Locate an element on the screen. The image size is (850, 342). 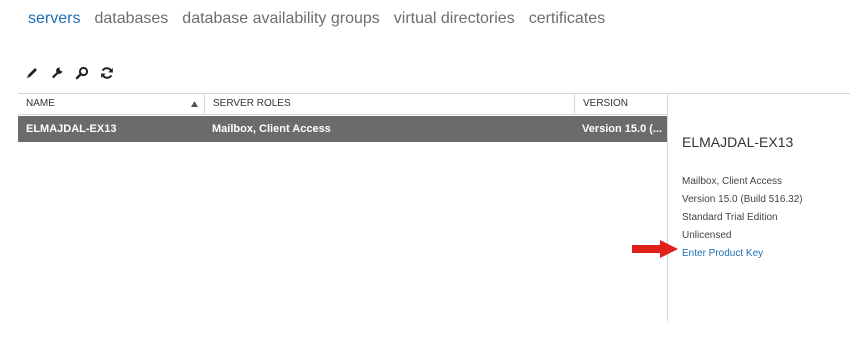
edit-button is located at coordinates (32, 73).